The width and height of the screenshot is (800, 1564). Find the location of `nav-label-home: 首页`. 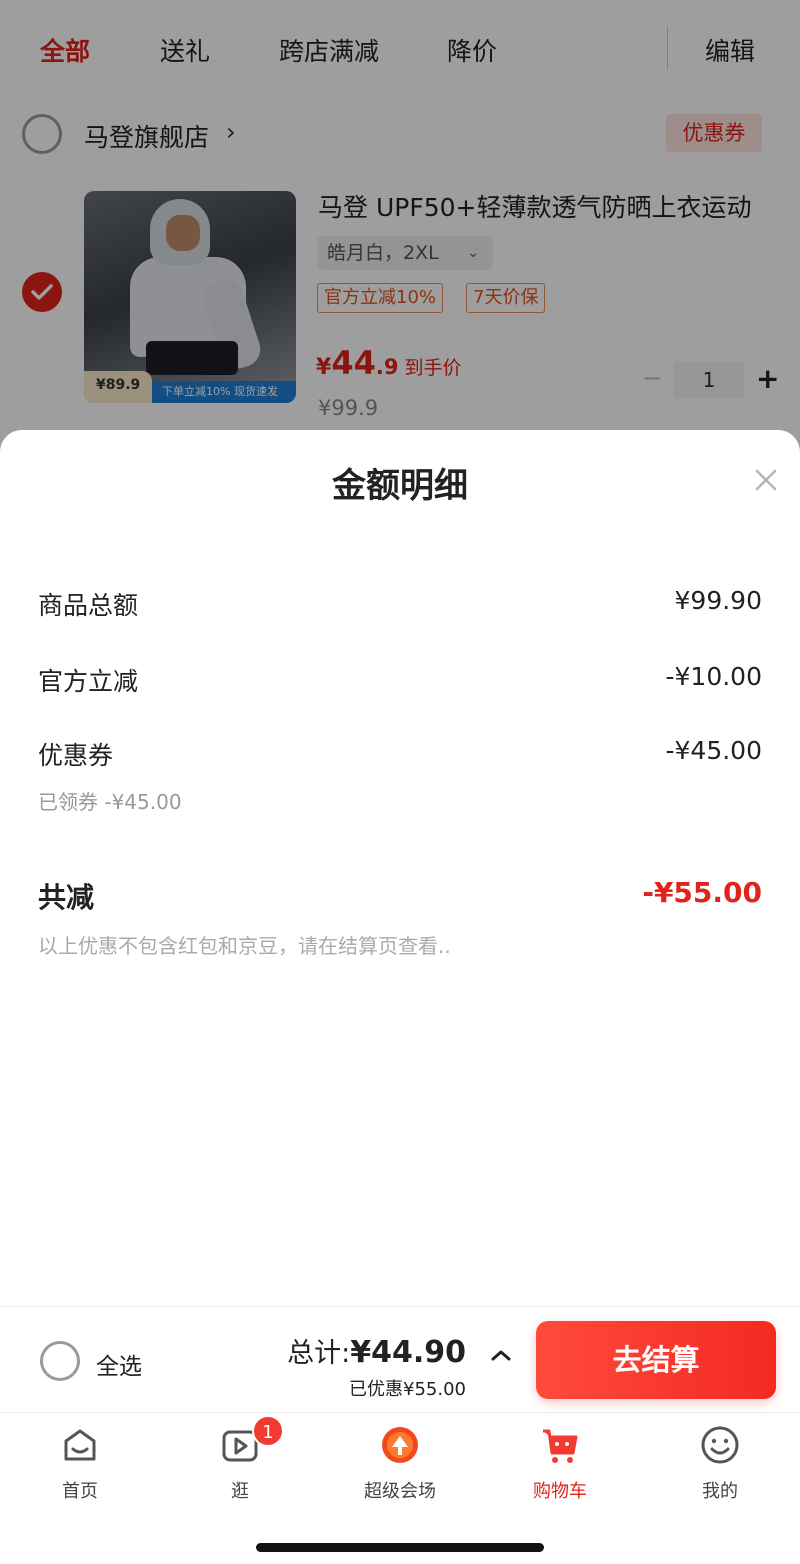

nav-label-home: 首页 is located at coordinates (80, 1491).